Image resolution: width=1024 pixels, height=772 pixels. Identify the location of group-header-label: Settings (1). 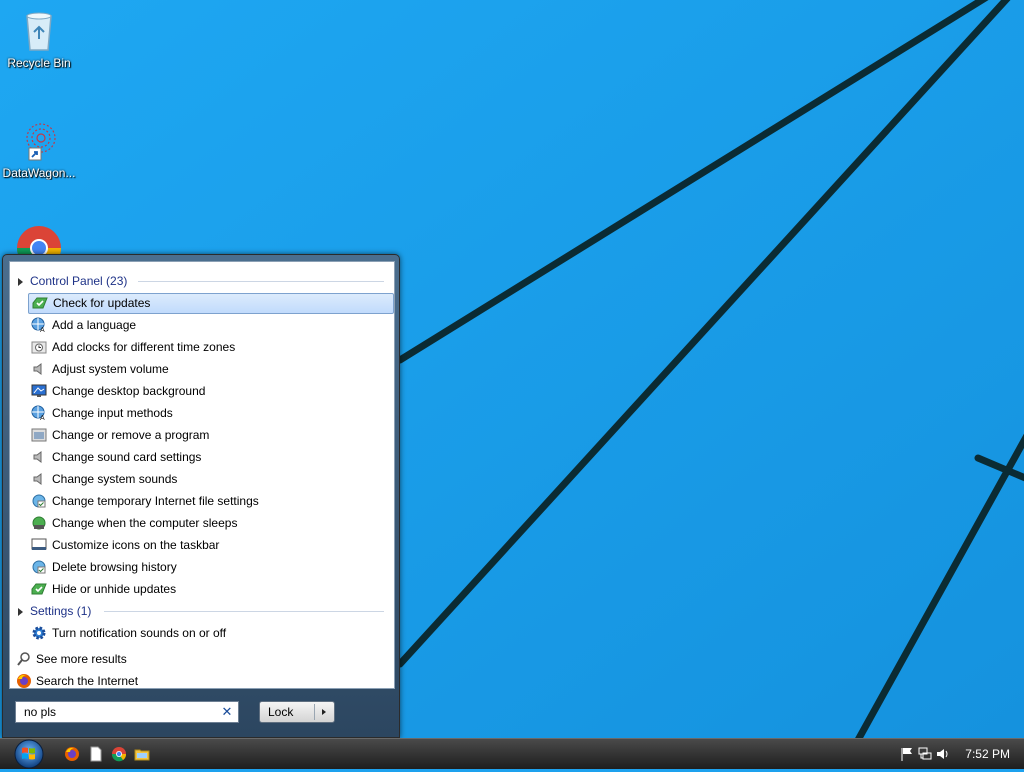
(61, 611).